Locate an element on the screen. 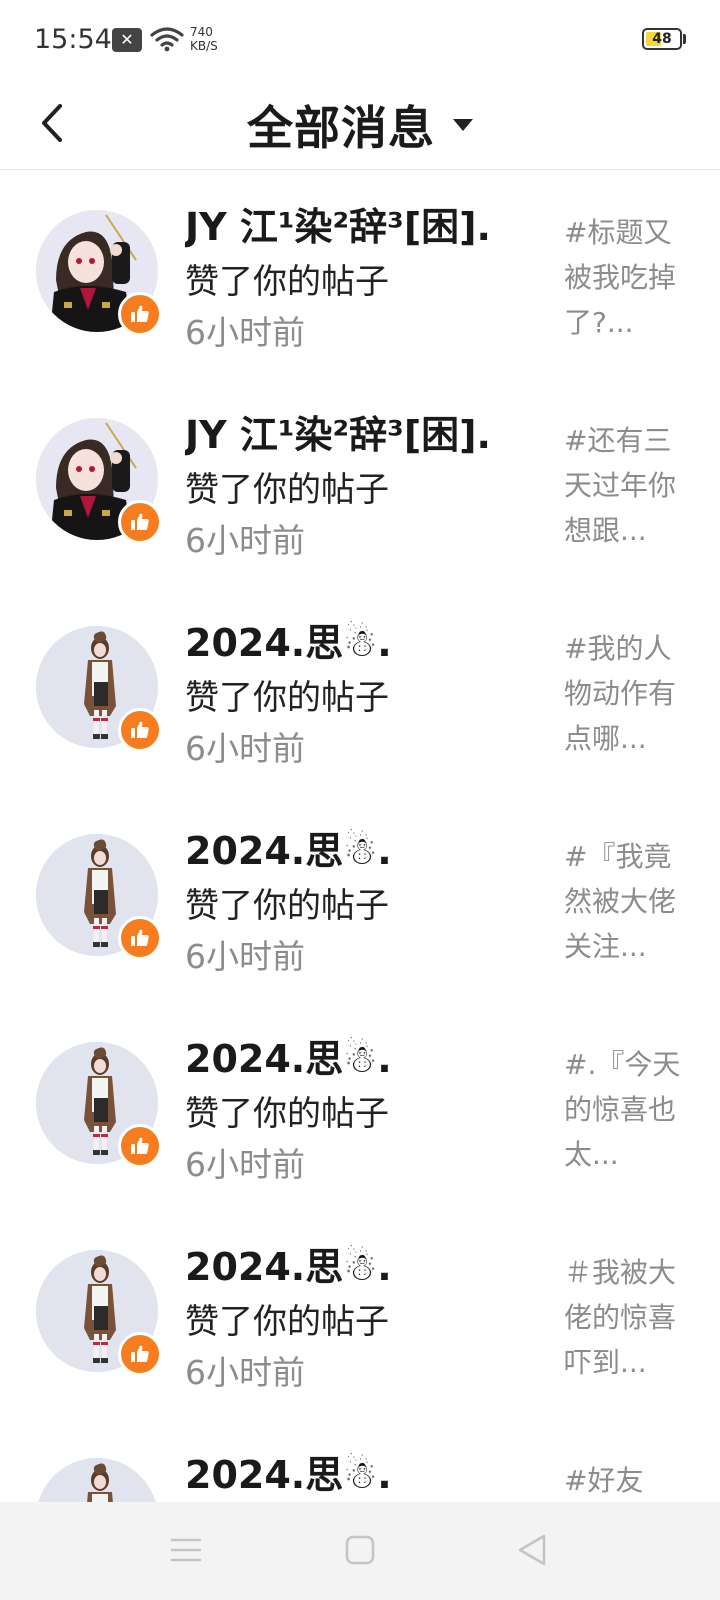 The height and width of the screenshot is (1600, 720). network-speed-value: 740 is located at coordinates (201, 32).